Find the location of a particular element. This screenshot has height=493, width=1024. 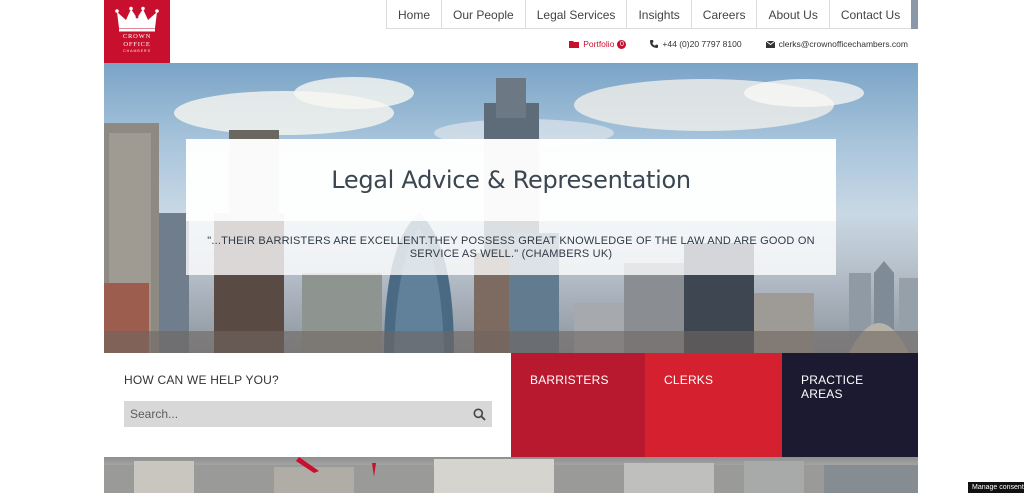

crown-icon is located at coordinates (137, 19).